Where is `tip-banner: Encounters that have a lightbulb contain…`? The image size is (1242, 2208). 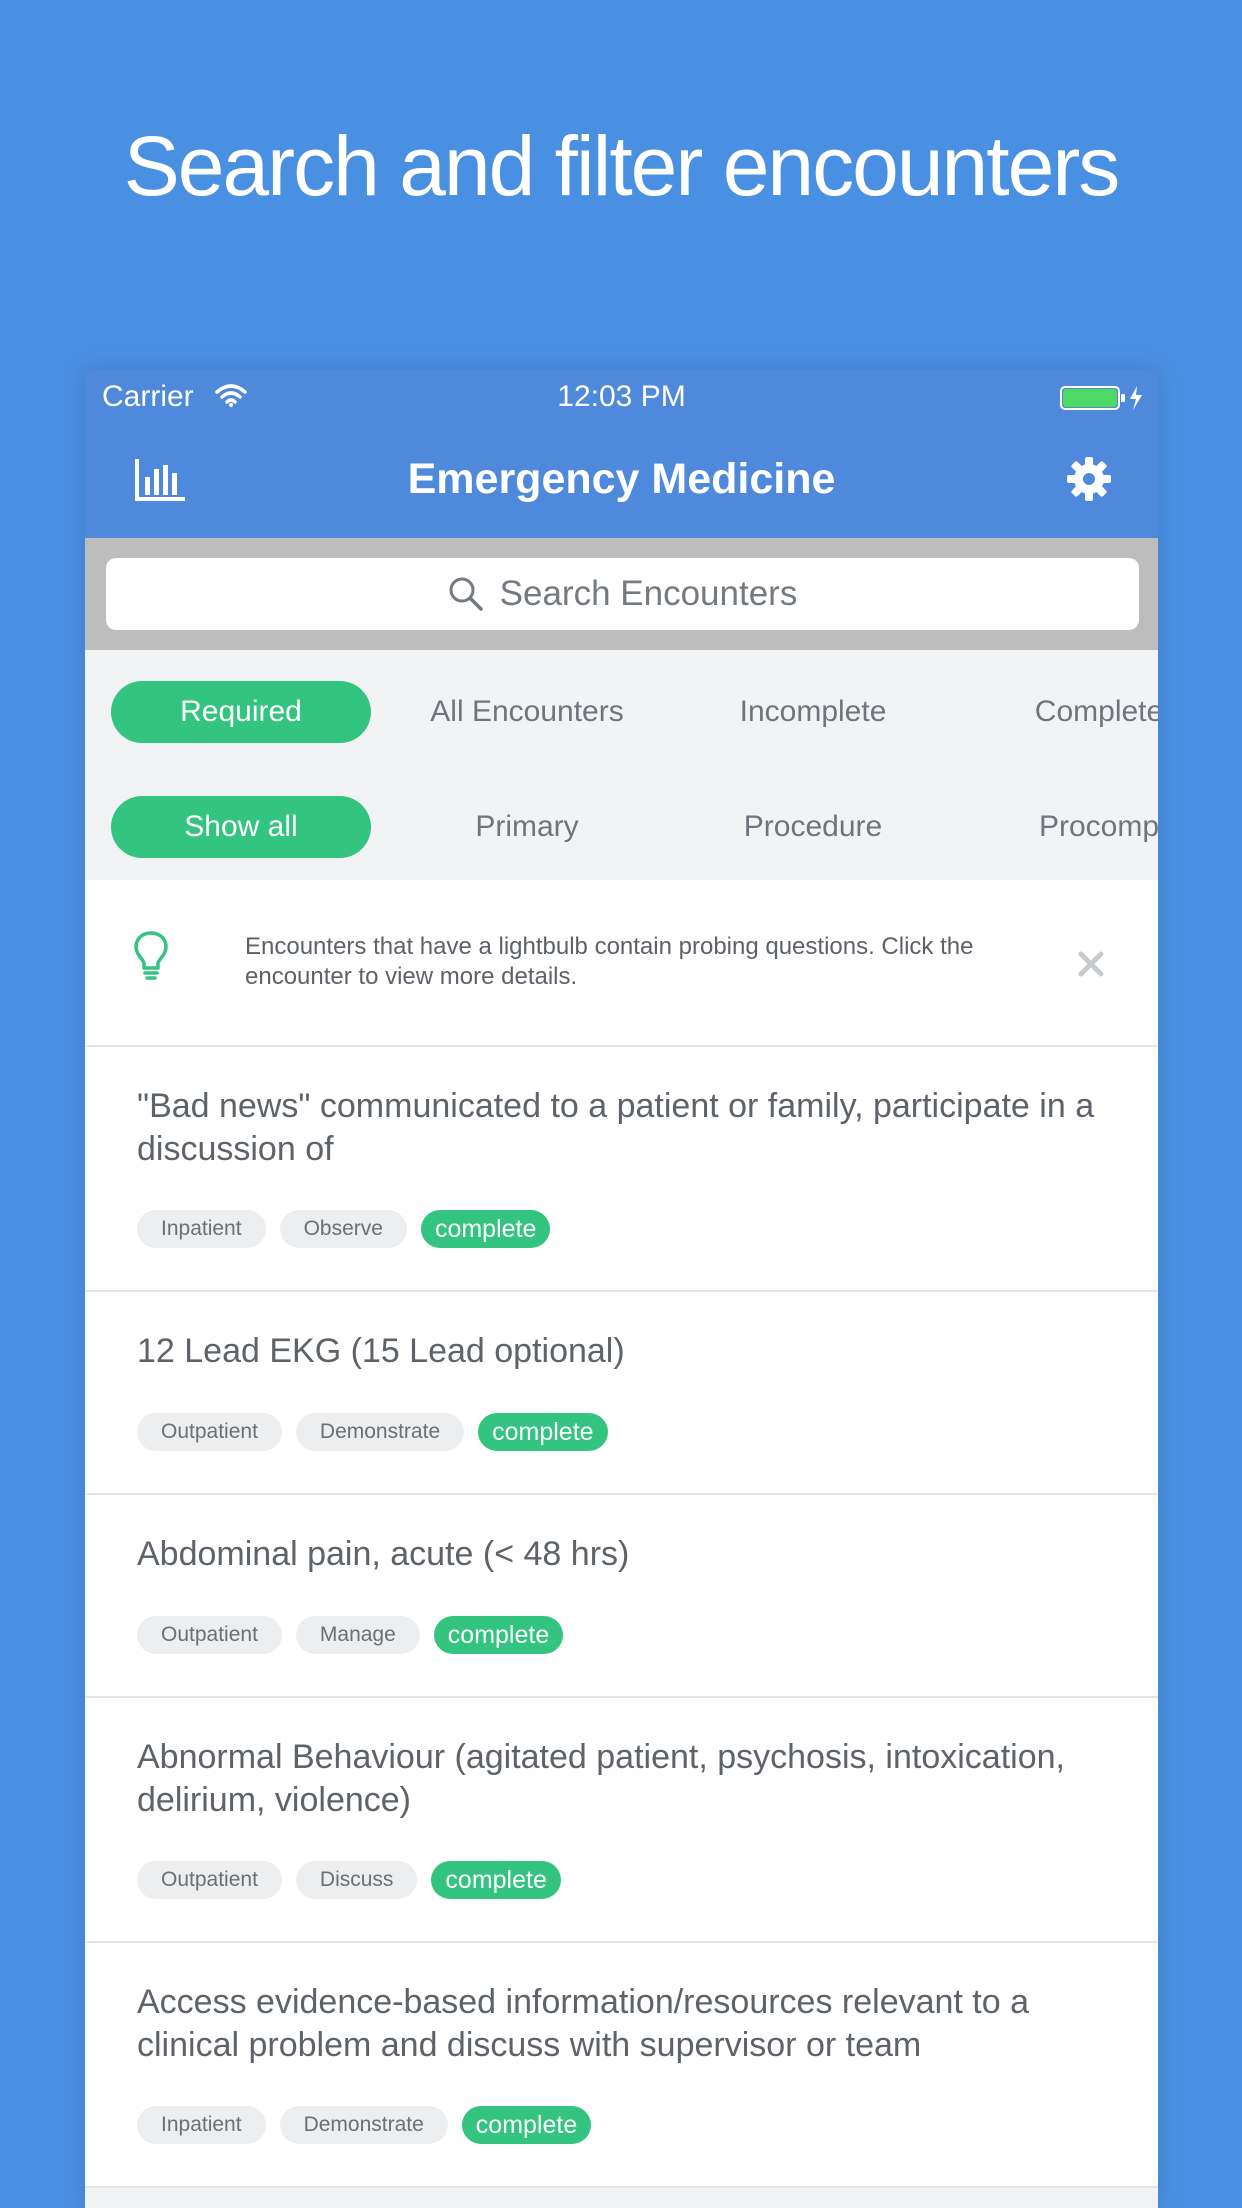
tip-banner: Encounters that have a lightbulb contain… is located at coordinates (621, 963).